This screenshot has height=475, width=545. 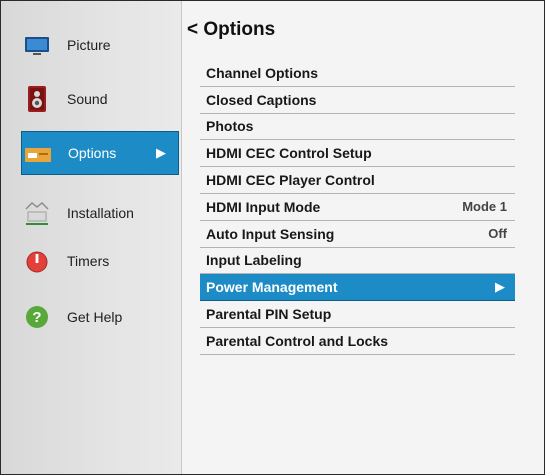 What do you see at coordinates (272, 287) in the screenshot?
I see `menu-item-label: Power Management` at bounding box center [272, 287].